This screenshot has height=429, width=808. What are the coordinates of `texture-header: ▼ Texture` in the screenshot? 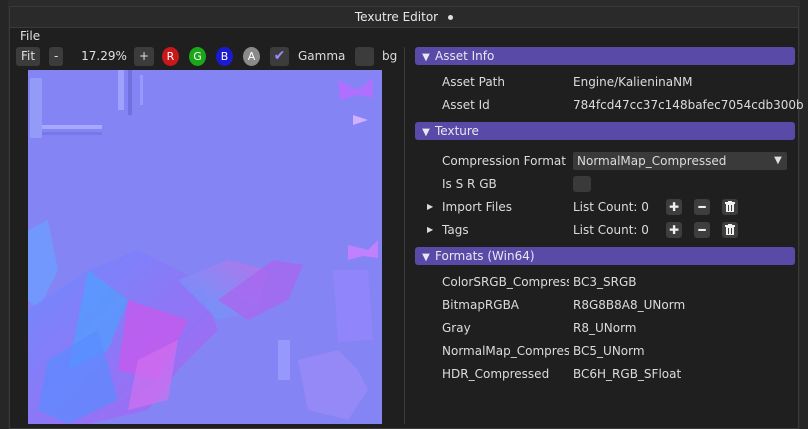 It's located at (605, 131).